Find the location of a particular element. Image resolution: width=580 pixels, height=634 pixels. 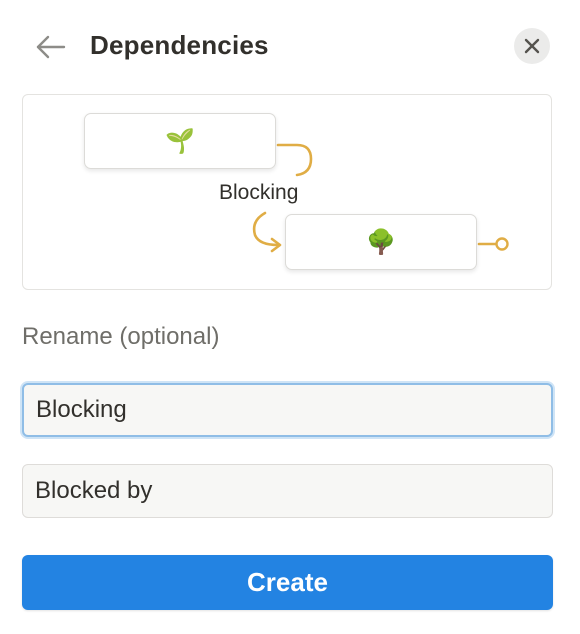

tree-icon: 🌳 is located at coordinates (381, 242).